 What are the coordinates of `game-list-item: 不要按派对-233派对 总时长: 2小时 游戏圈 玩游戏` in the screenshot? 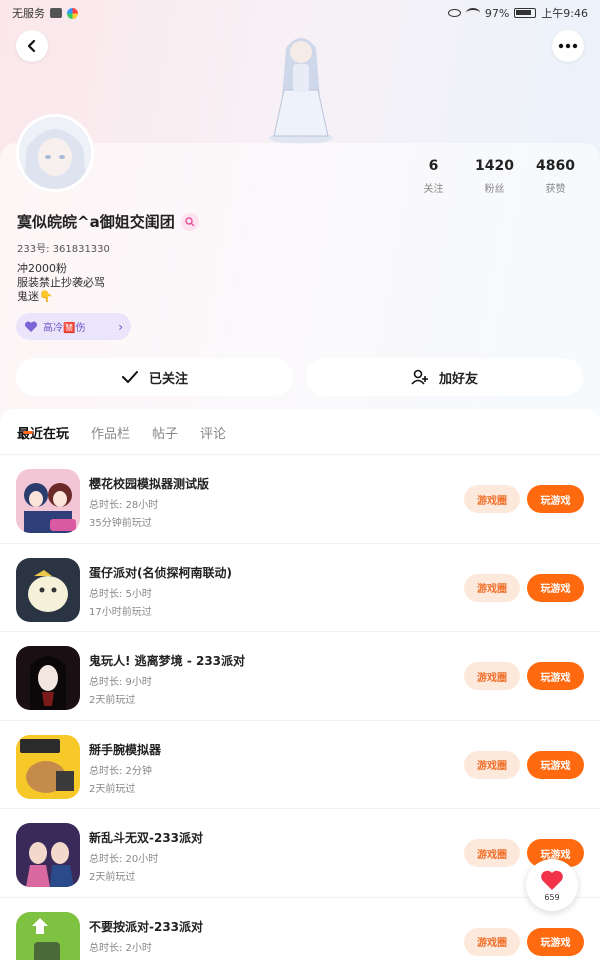 It's located at (300, 929).